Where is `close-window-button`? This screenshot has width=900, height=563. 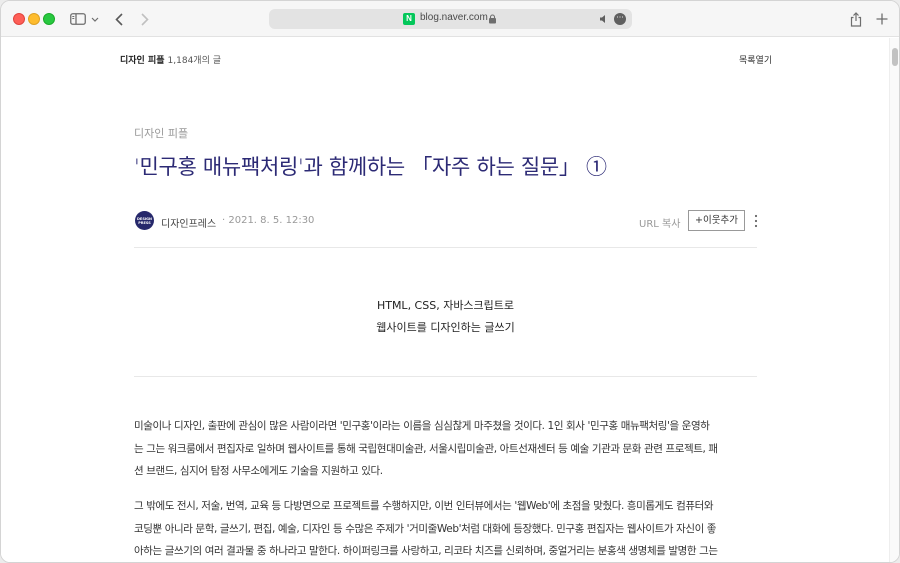 close-window-button is located at coordinates (19, 19).